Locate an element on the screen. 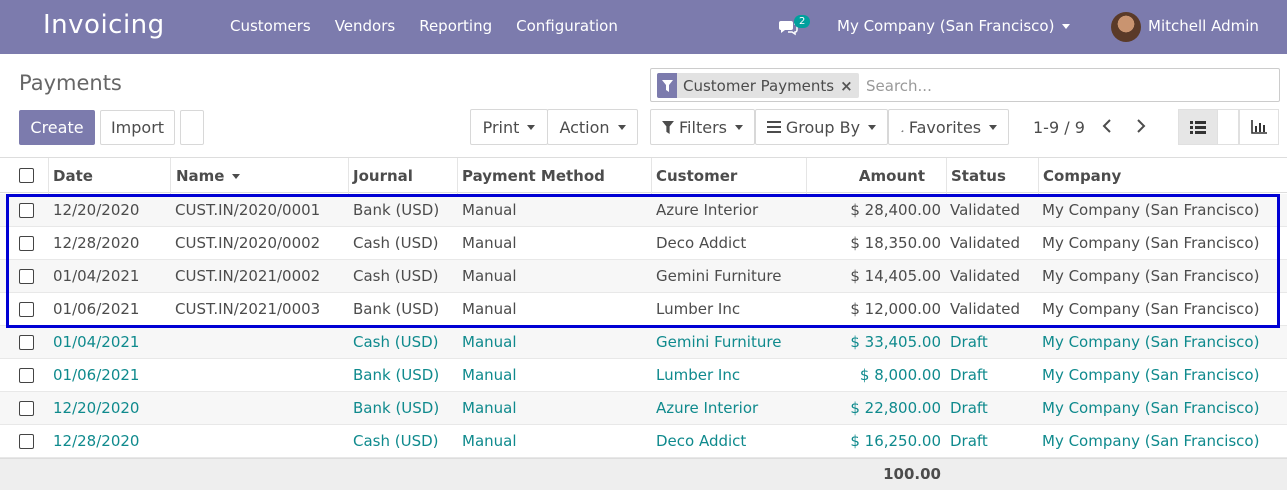 The width and height of the screenshot is (1287, 500). filters-button: Filters is located at coordinates (702, 127).